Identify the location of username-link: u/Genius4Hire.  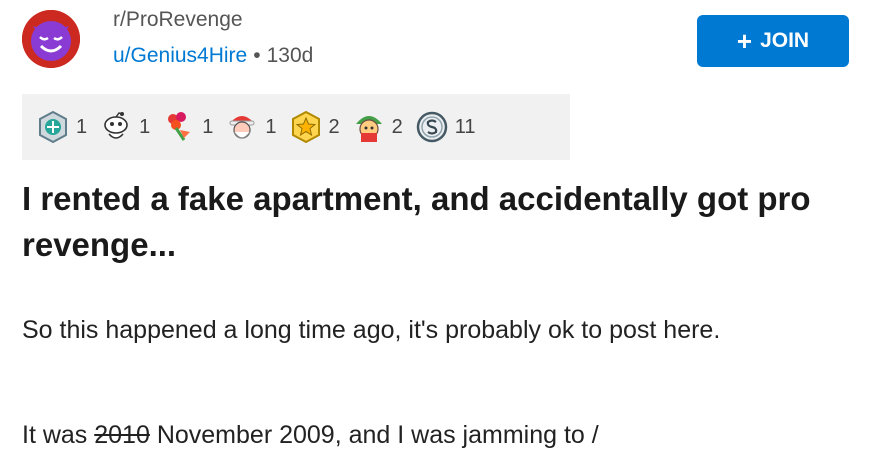
(180, 55).